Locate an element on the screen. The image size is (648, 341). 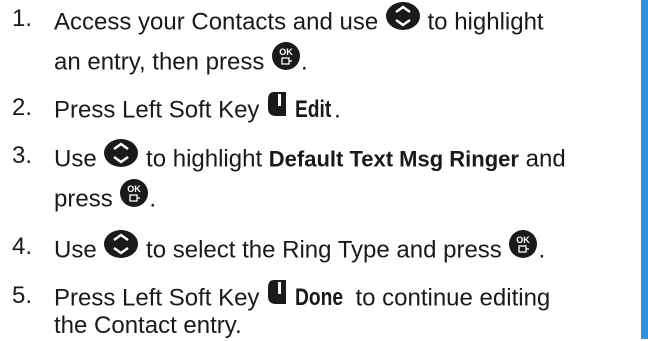
softkey-label: Edit is located at coordinates (313, 110).